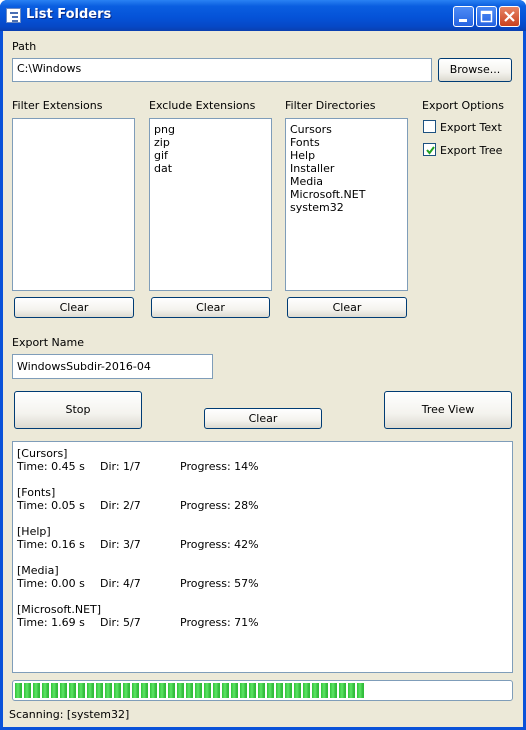 The image size is (526, 730). What do you see at coordinates (57, 105) in the screenshot?
I see `filter-extensions-label: Filter Extensions` at bounding box center [57, 105].